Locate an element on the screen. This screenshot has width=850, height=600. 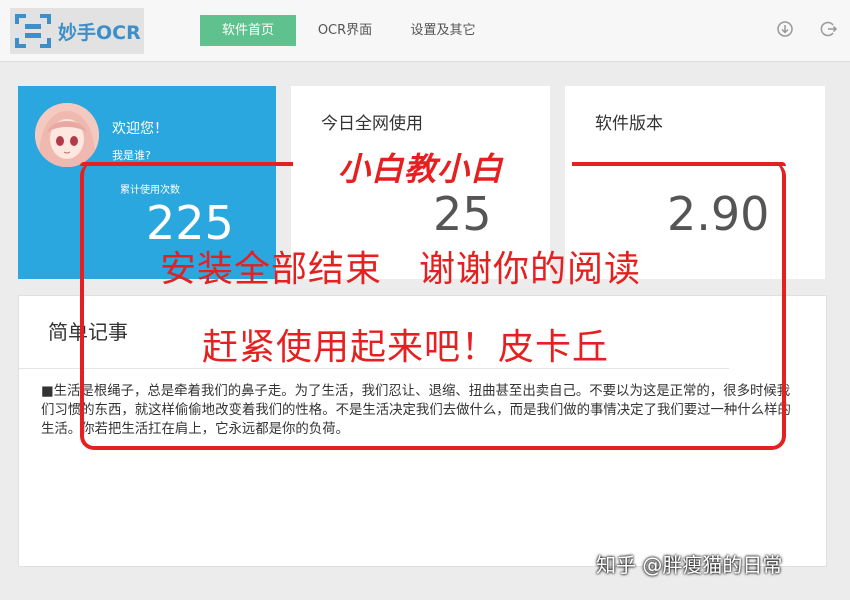
avatar-image is located at coordinates (67, 135).